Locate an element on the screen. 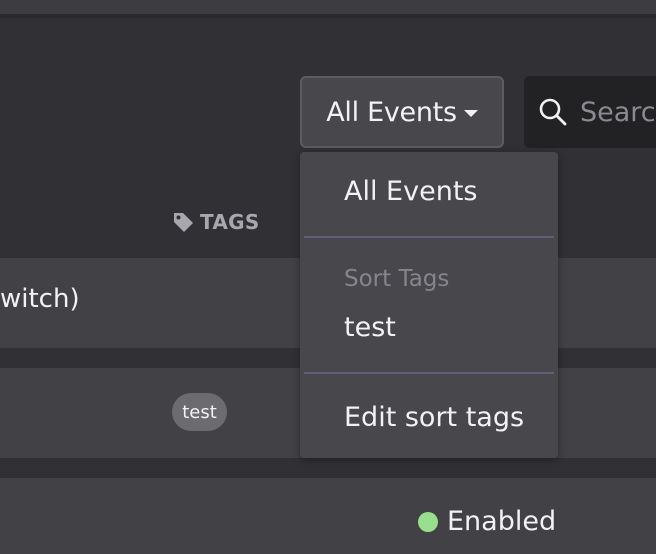  search-input is located at coordinates (618, 112).